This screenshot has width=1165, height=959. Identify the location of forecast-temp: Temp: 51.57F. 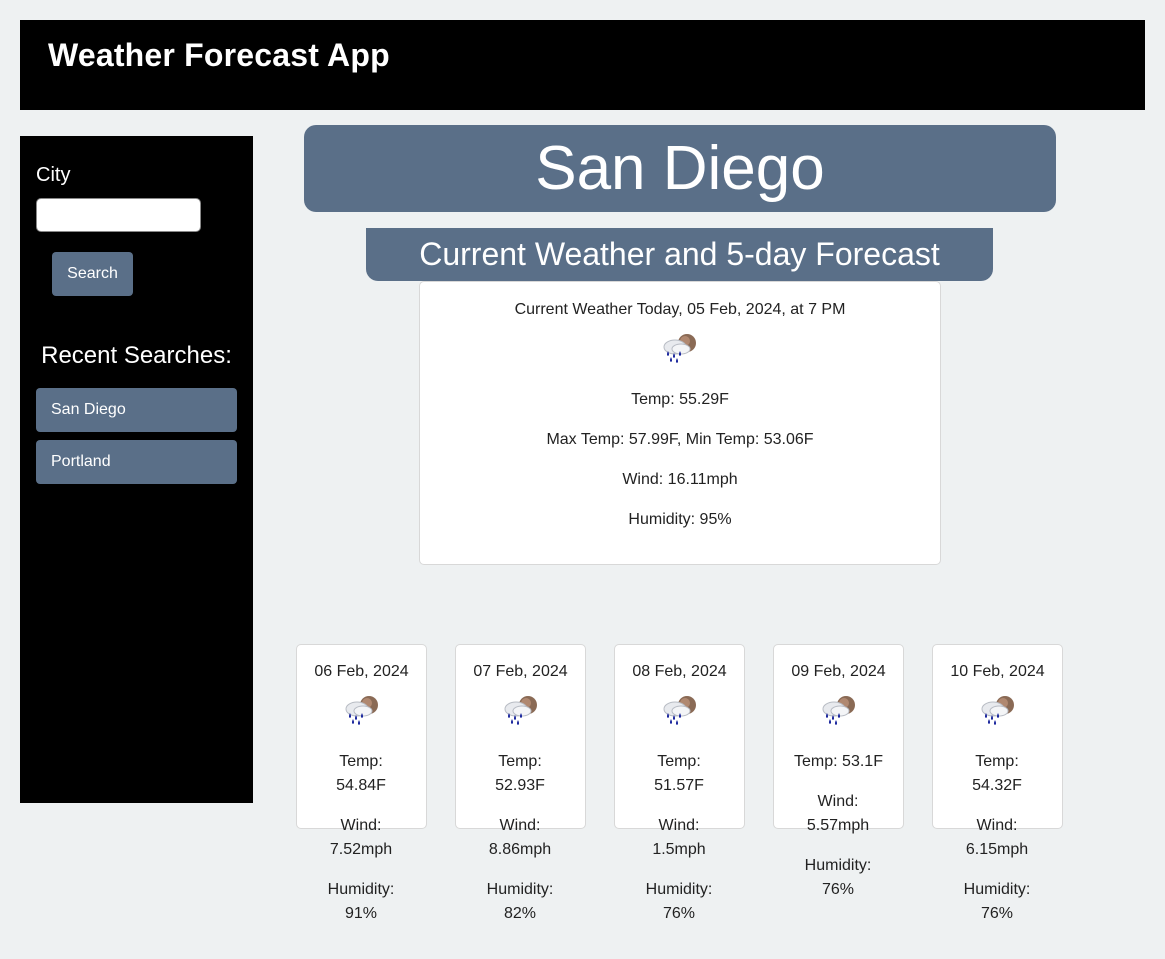
(679, 773).